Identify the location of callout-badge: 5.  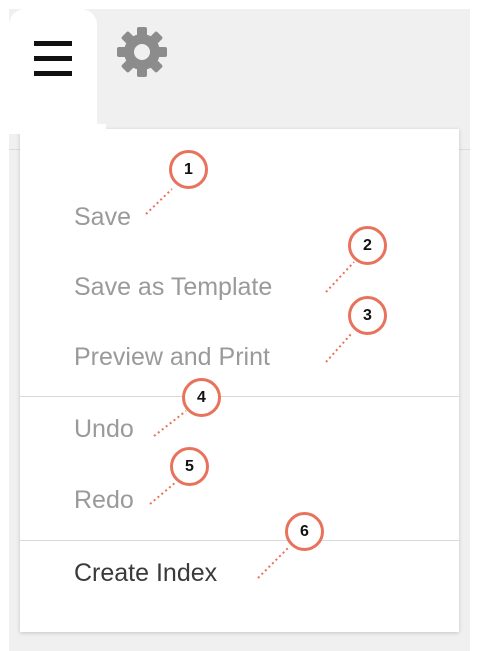
(189, 466).